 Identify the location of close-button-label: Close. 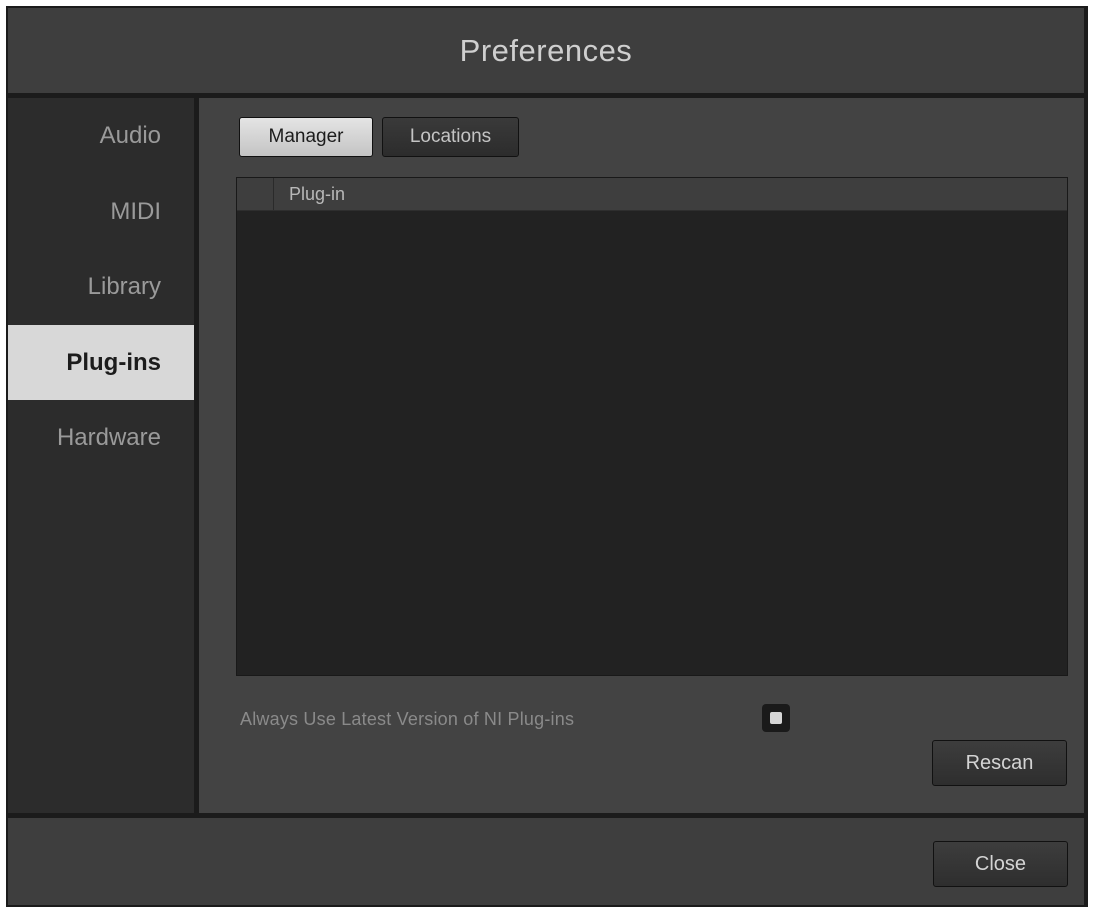
(1000, 863).